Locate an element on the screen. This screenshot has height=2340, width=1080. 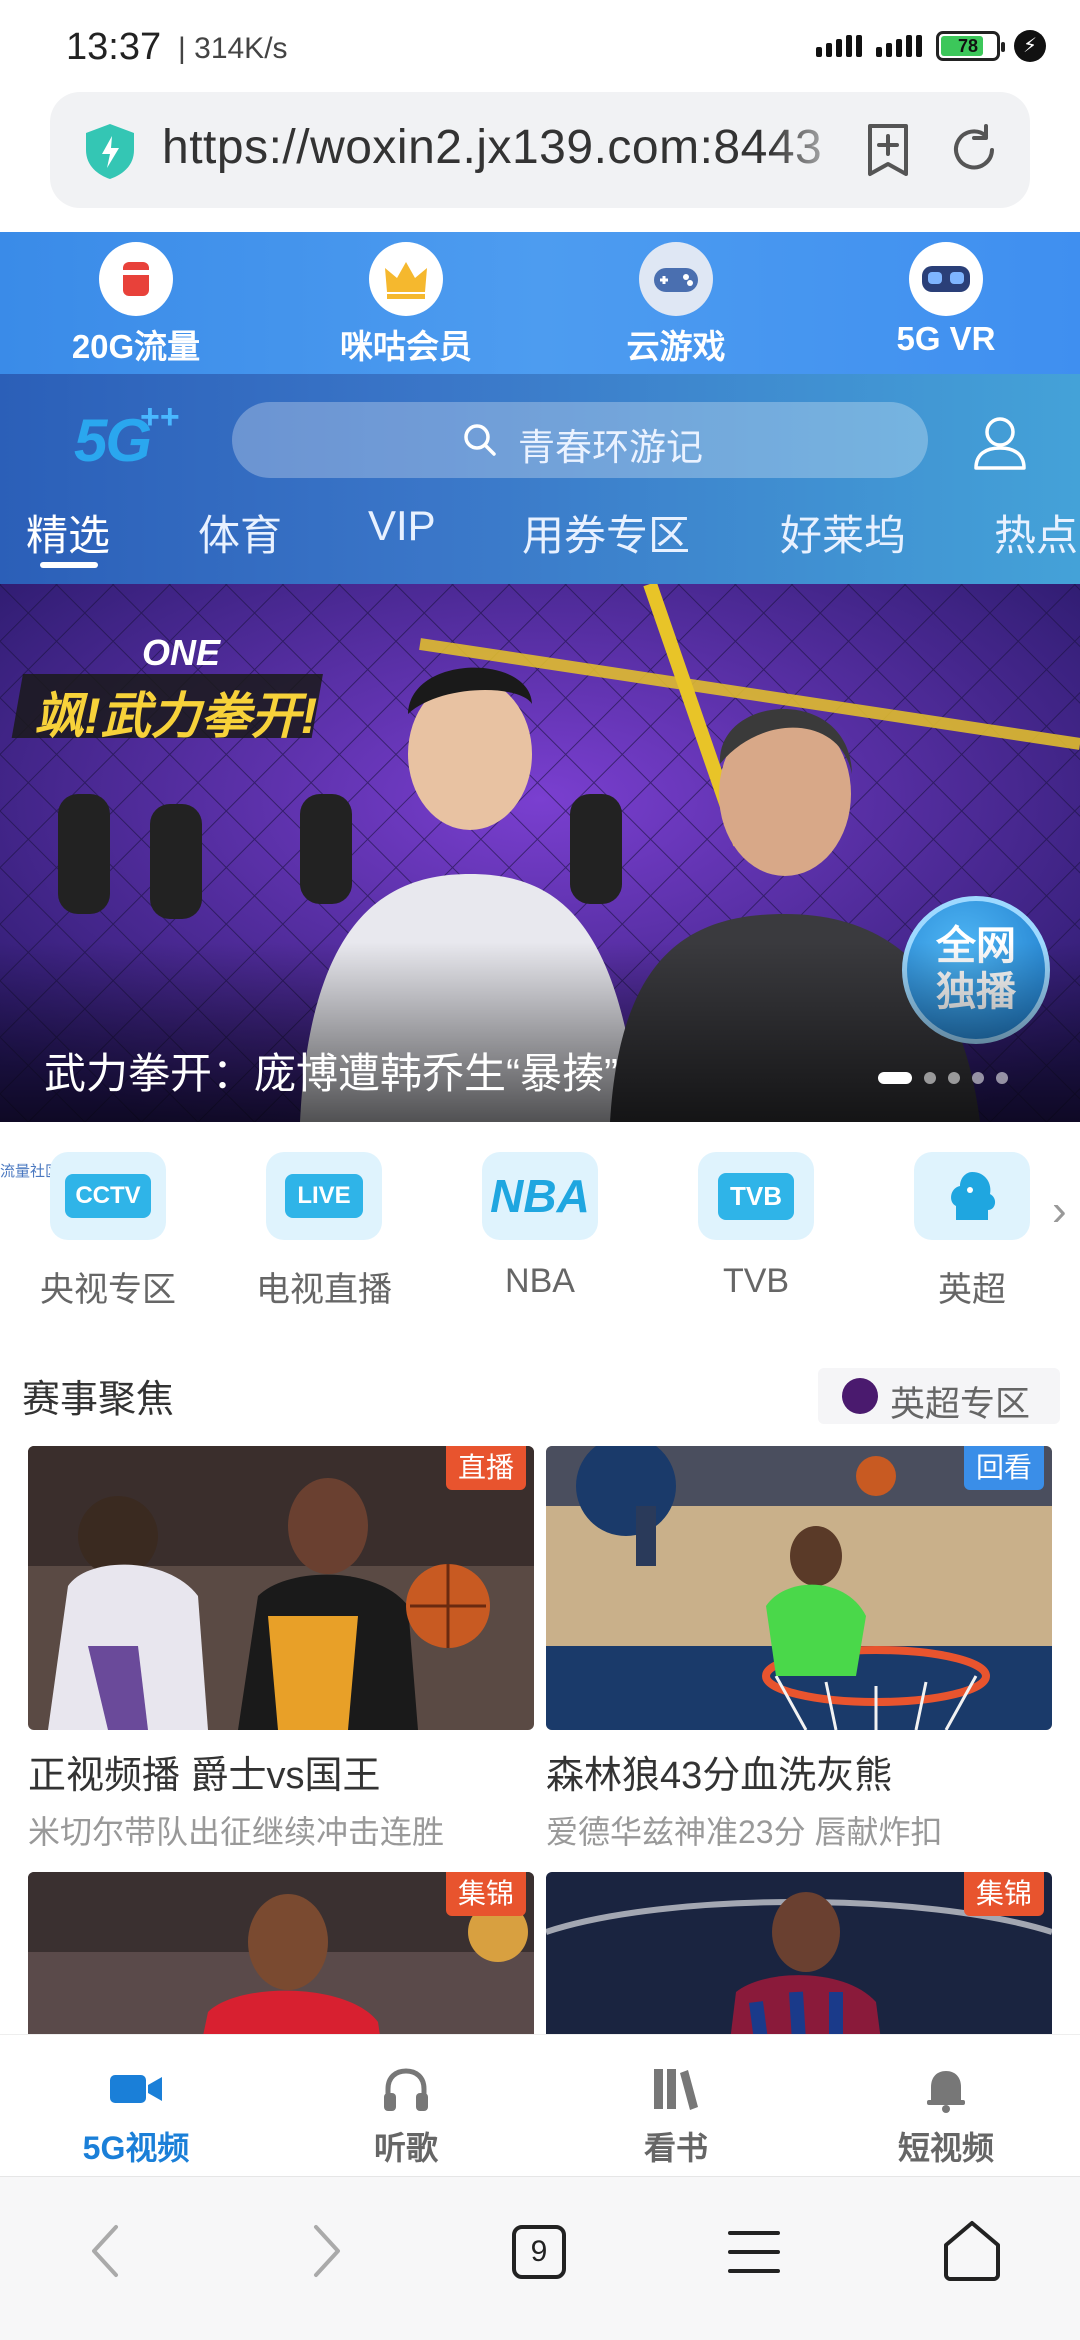
address-bar: https://woxin2.jx139.com:8443 is located at coordinates (540, 150).